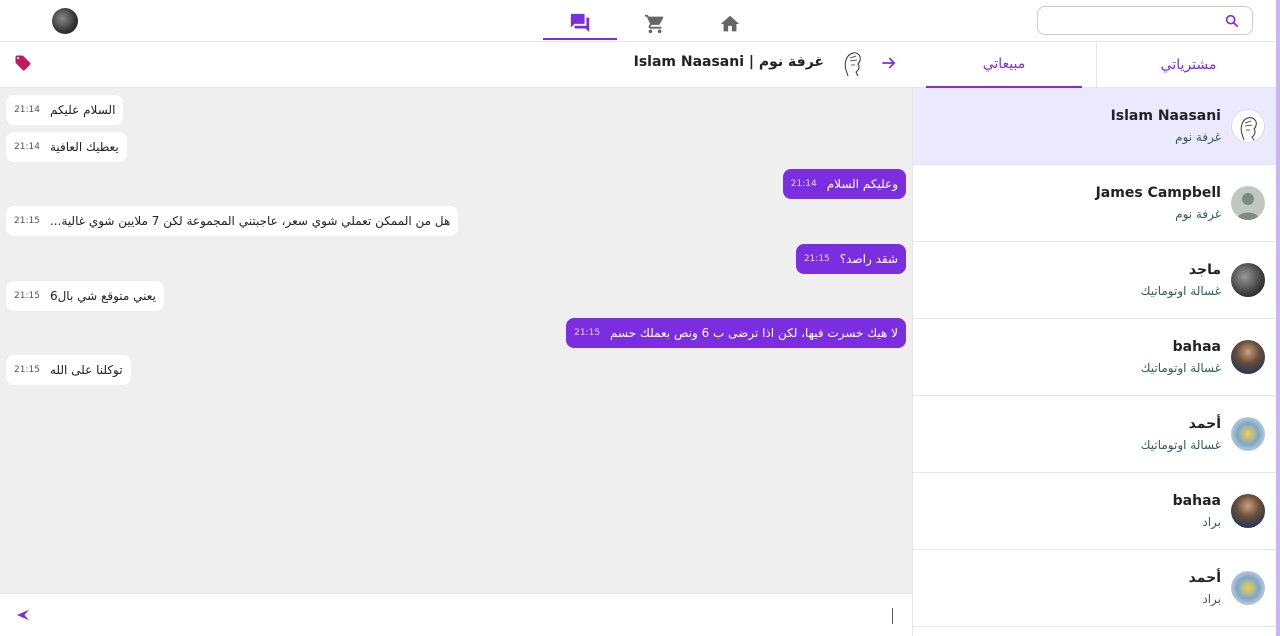  I want to click on cart-icon, so click(654, 24).